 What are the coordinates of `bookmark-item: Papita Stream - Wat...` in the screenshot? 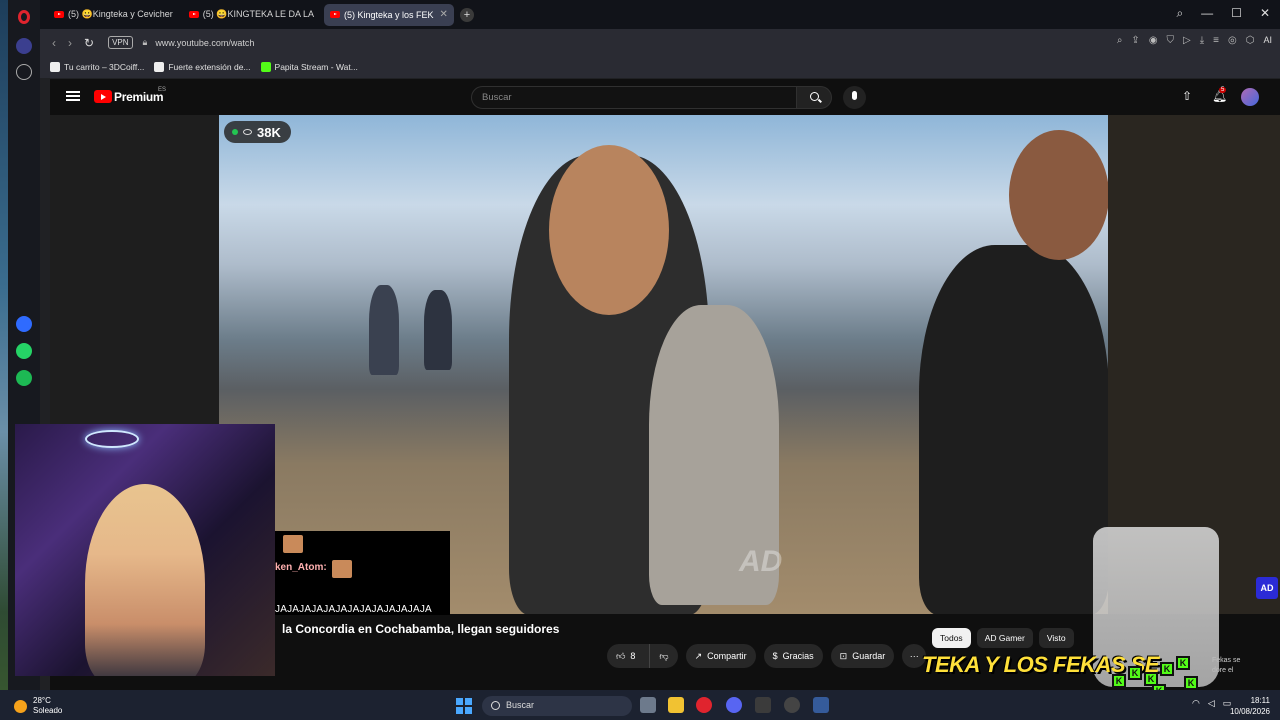 It's located at (309, 67).